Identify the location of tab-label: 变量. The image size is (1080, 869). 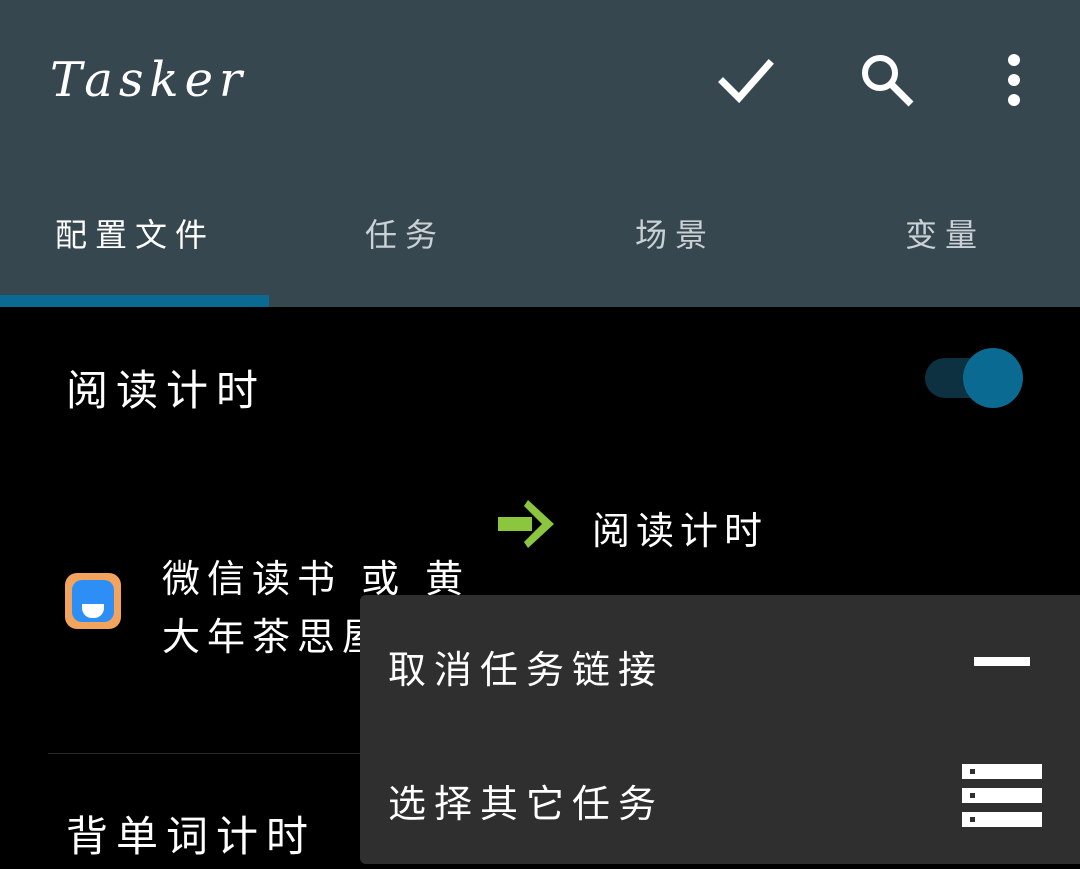
(944, 235).